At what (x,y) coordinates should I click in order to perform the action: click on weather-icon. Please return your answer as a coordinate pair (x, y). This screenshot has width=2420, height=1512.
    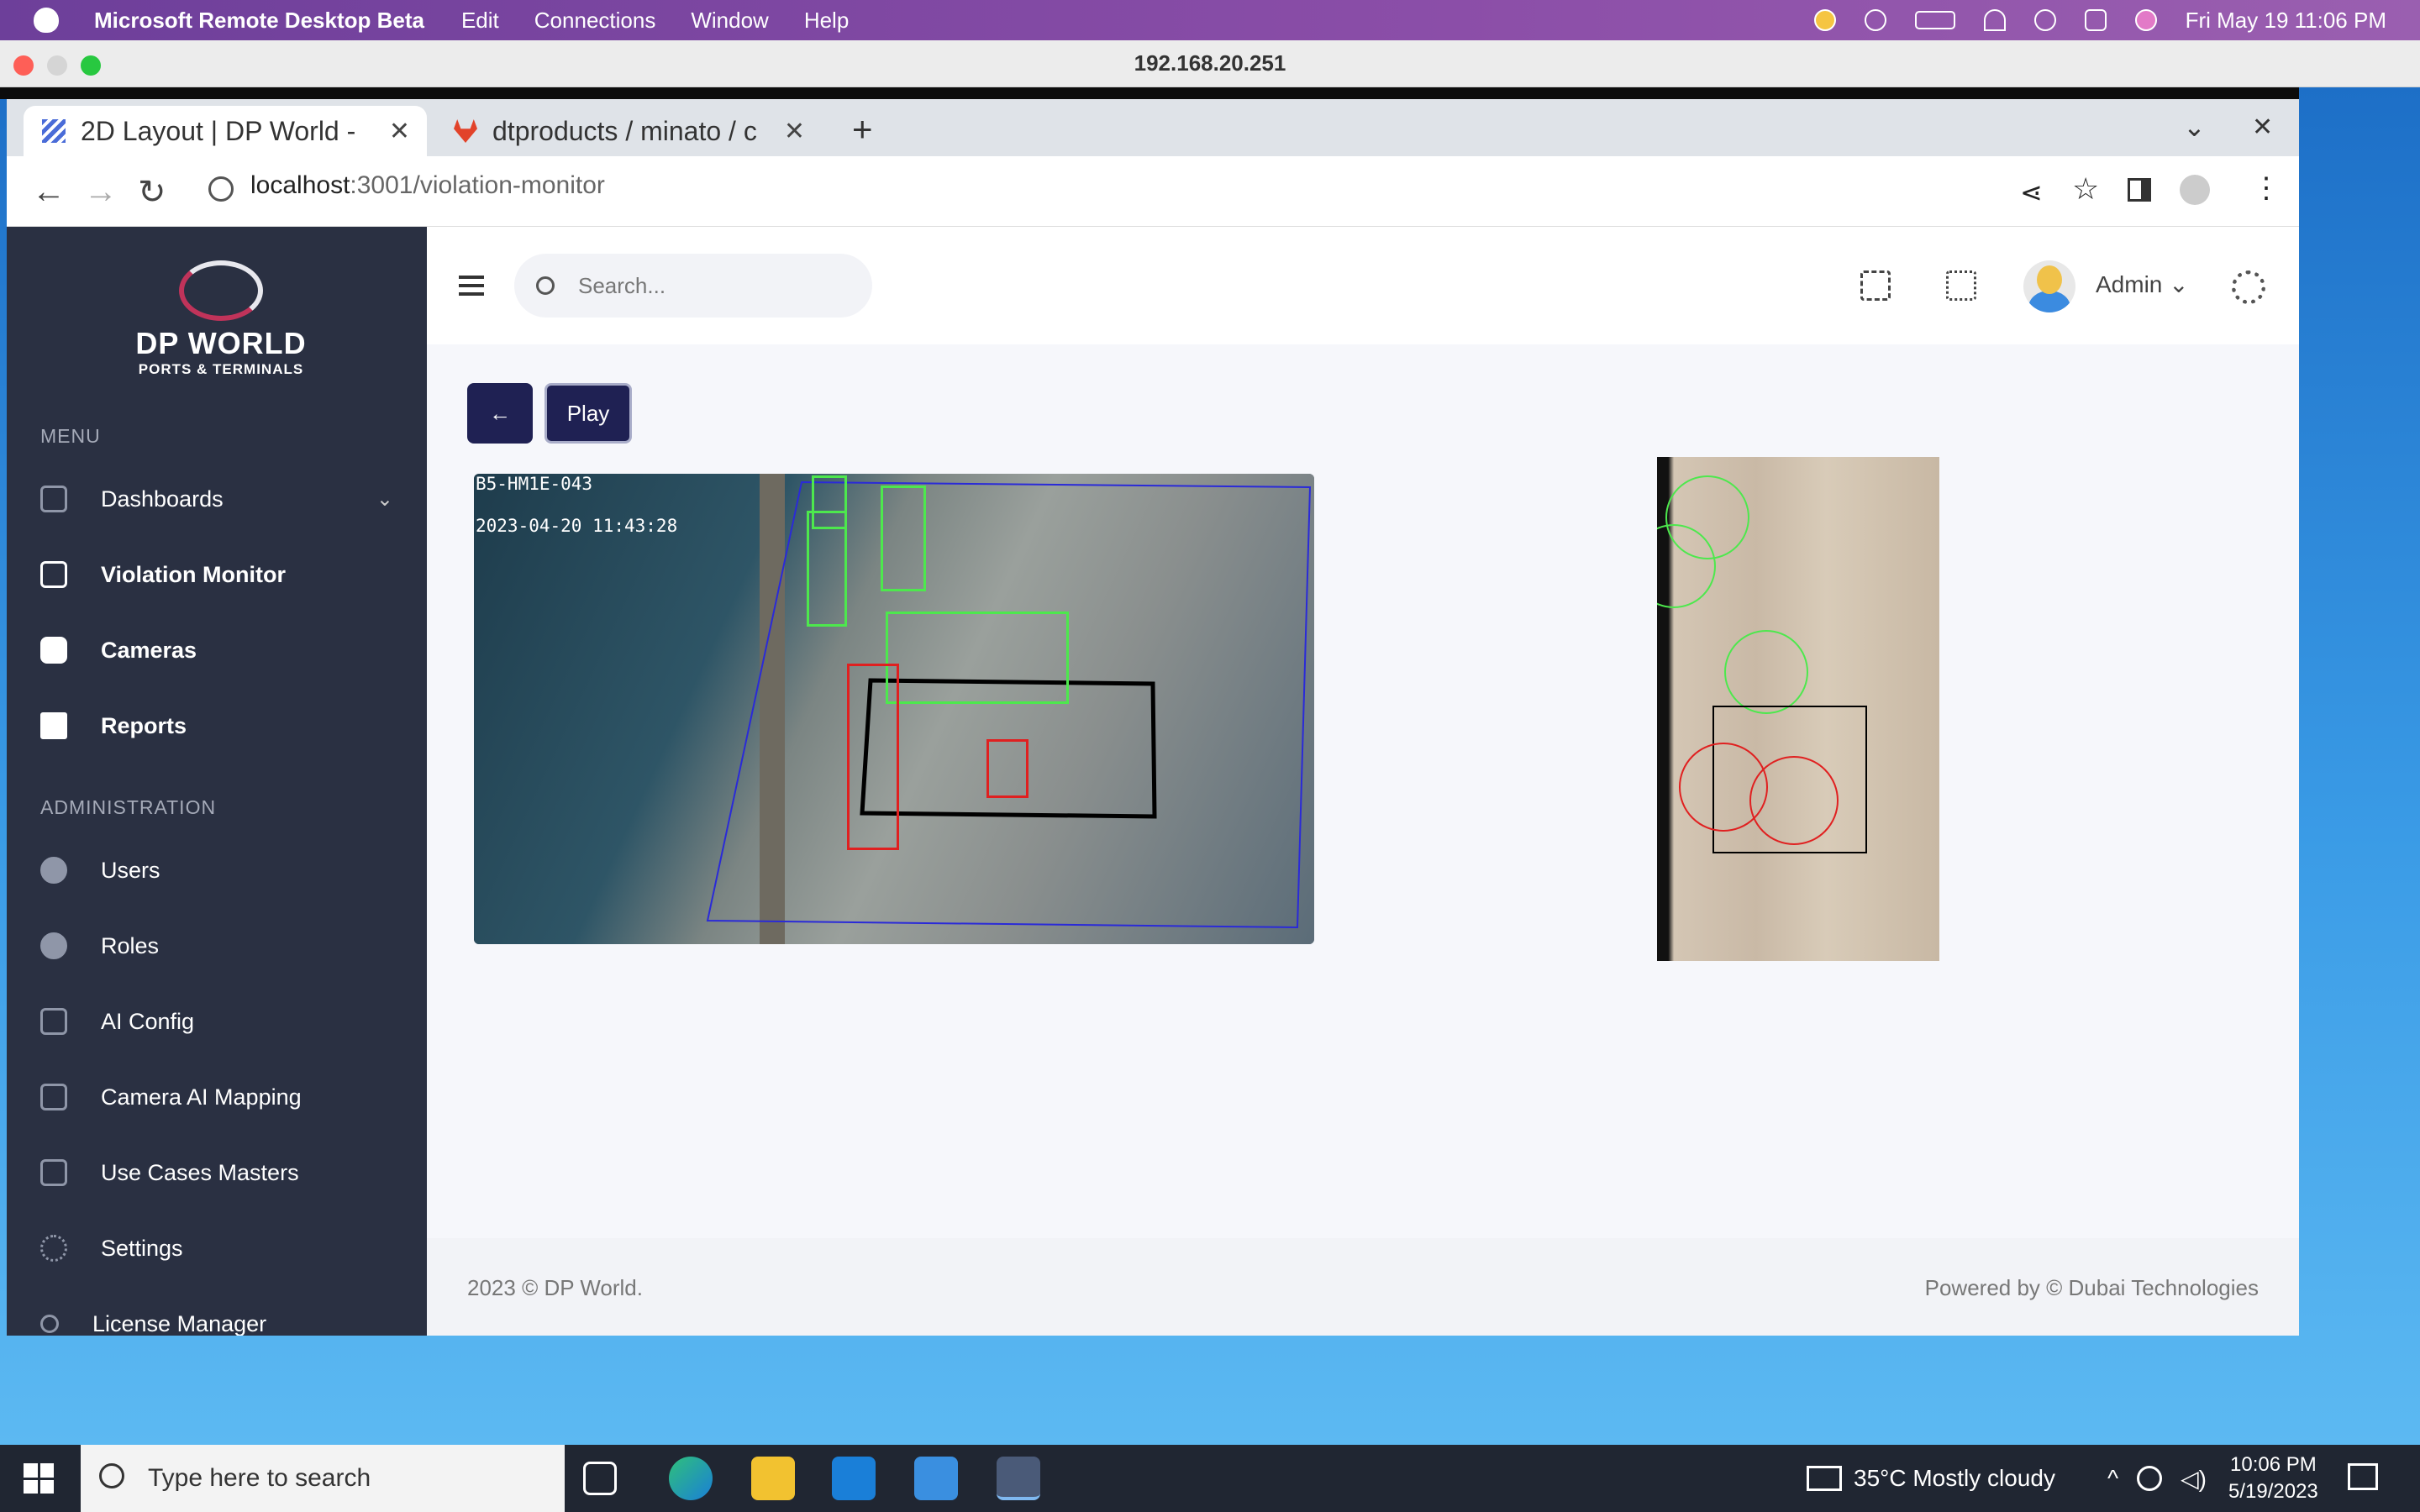
    Looking at the image, I should click on (1824, 1478).